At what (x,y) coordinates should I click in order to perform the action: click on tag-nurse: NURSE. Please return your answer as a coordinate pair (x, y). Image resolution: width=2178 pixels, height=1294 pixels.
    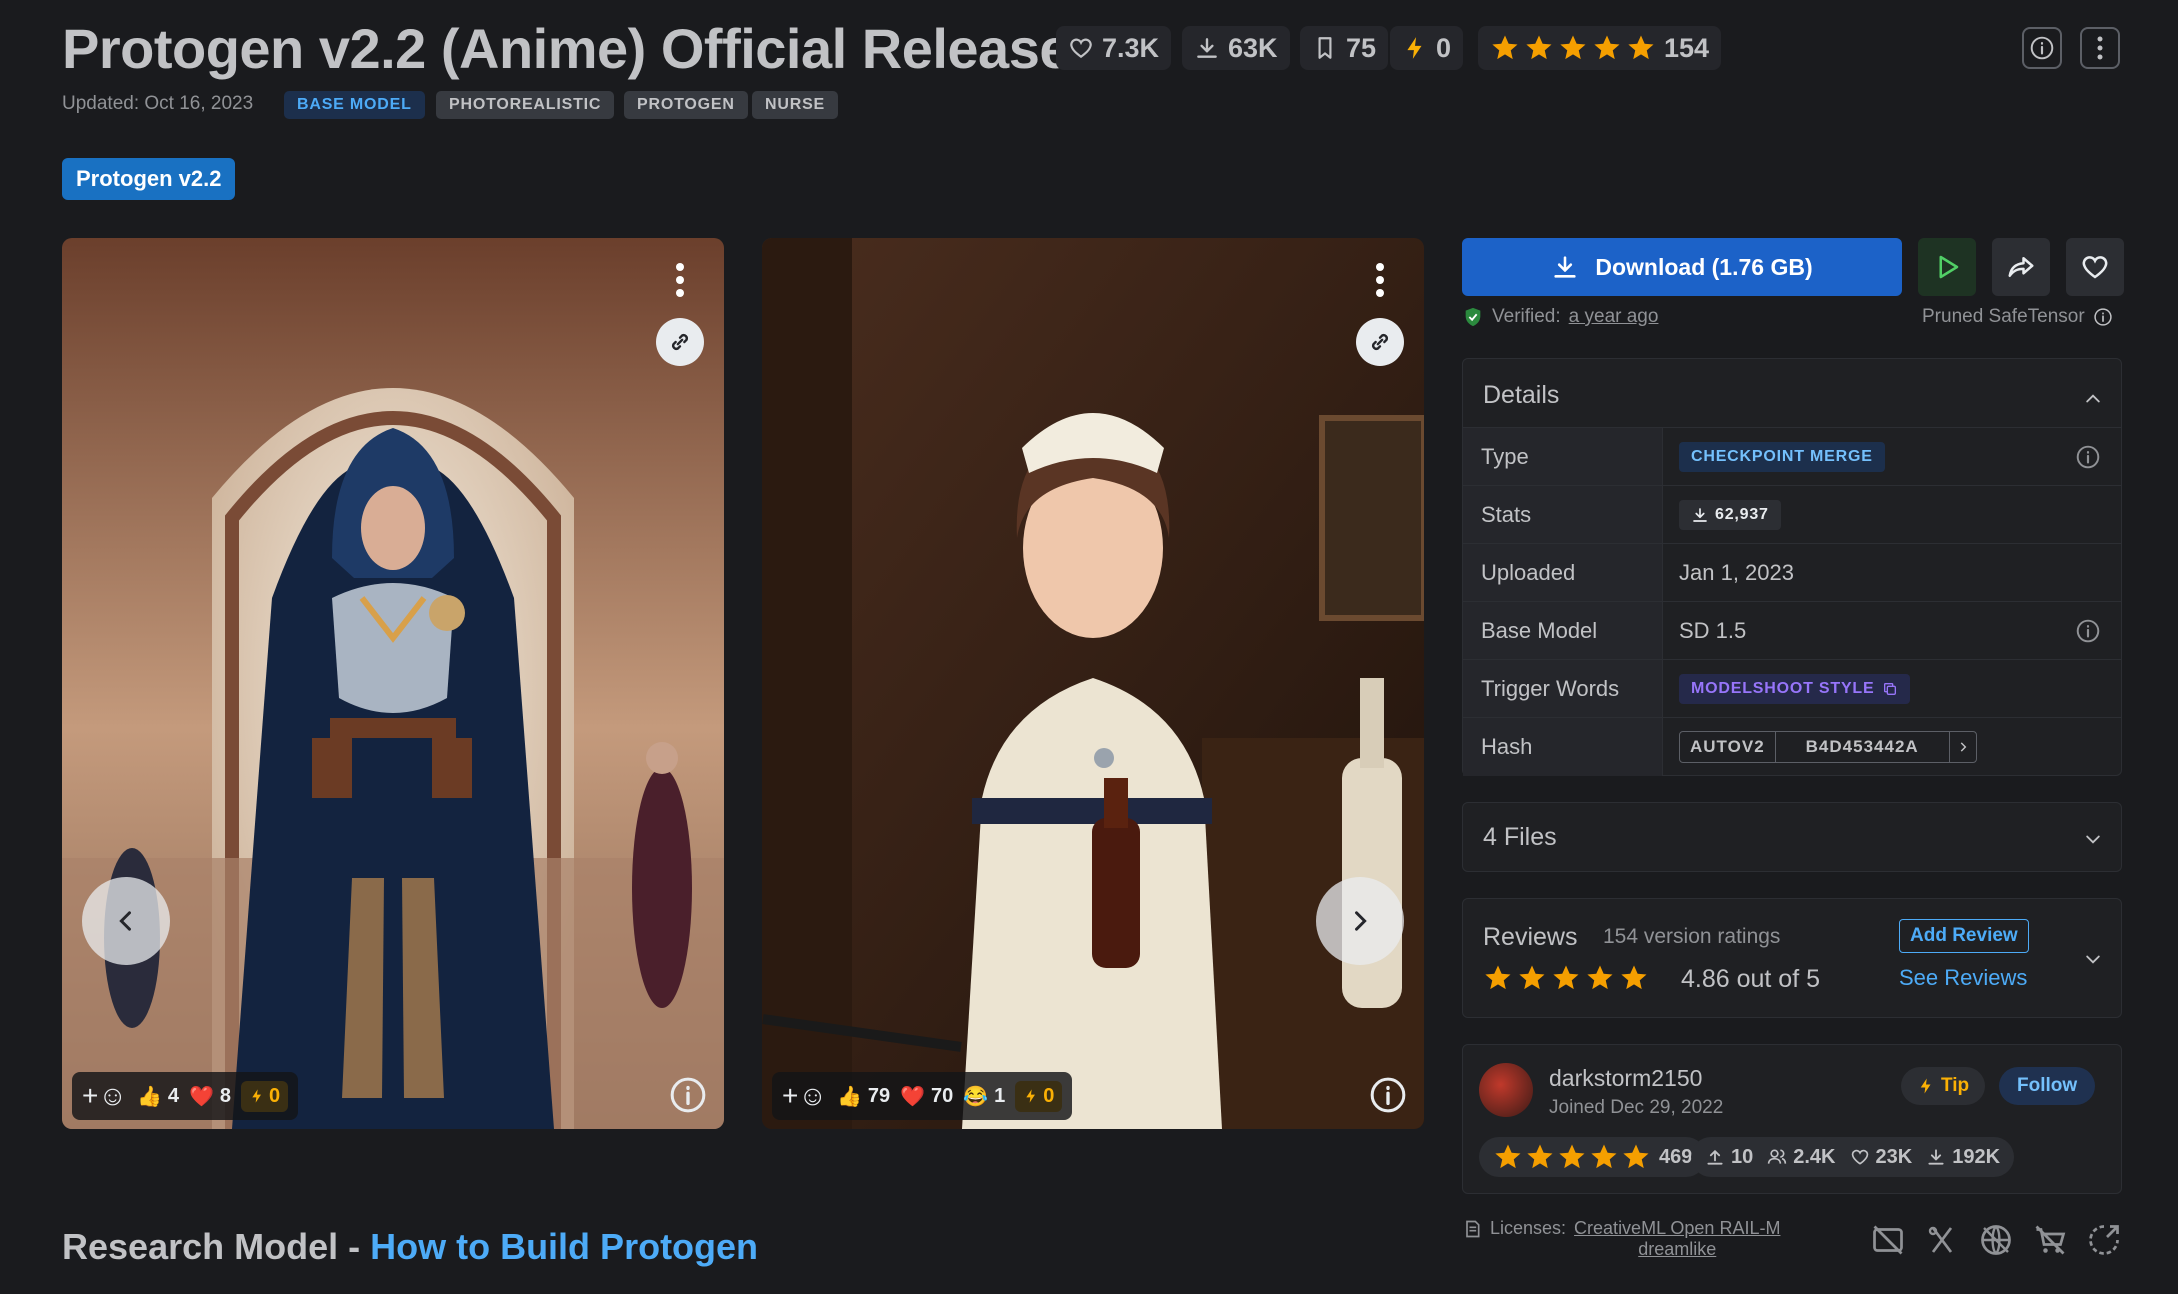
    Looking at the image, I should click on (795, 105).